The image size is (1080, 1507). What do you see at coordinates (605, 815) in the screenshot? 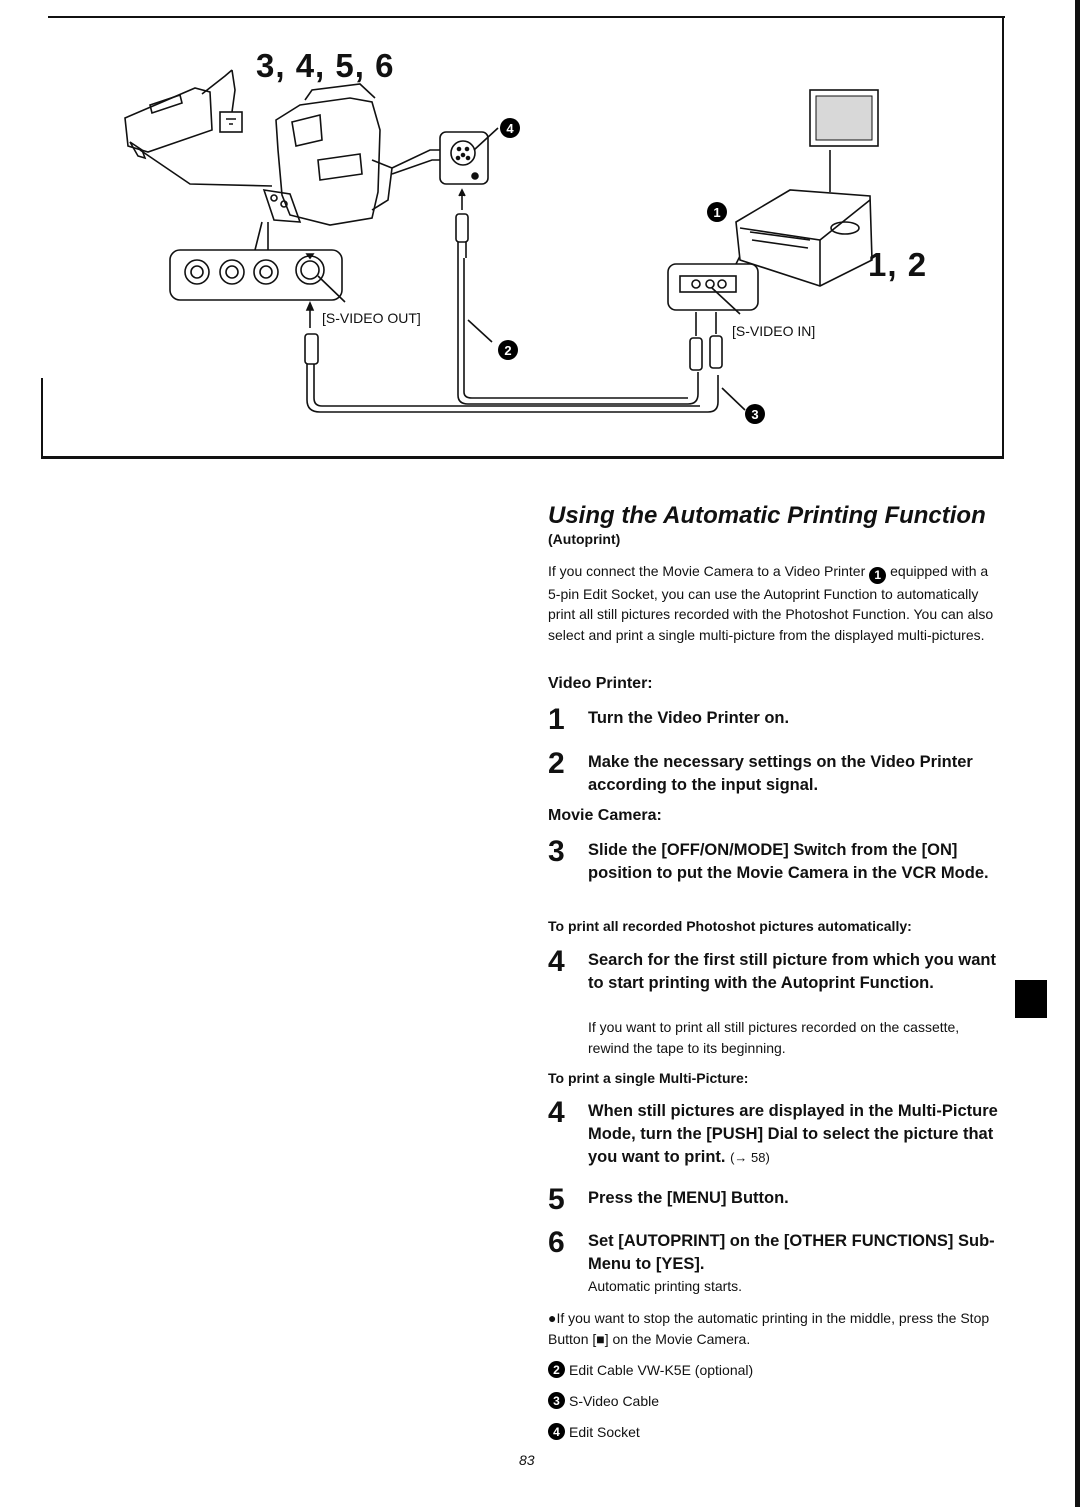
I see `movie-camera-heading: Movie Camera:` at bounding box center [605, 815].